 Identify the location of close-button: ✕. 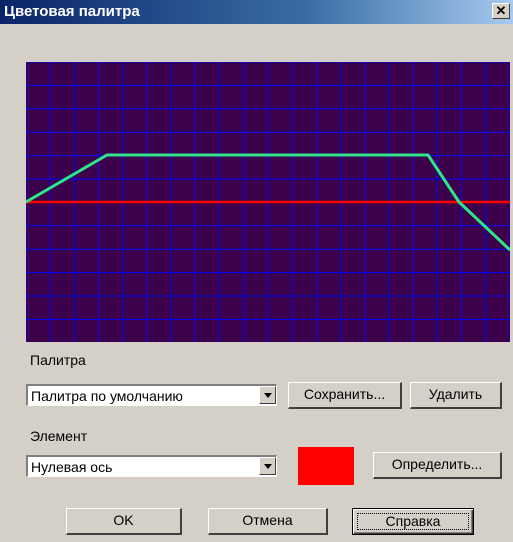
(501, 11).